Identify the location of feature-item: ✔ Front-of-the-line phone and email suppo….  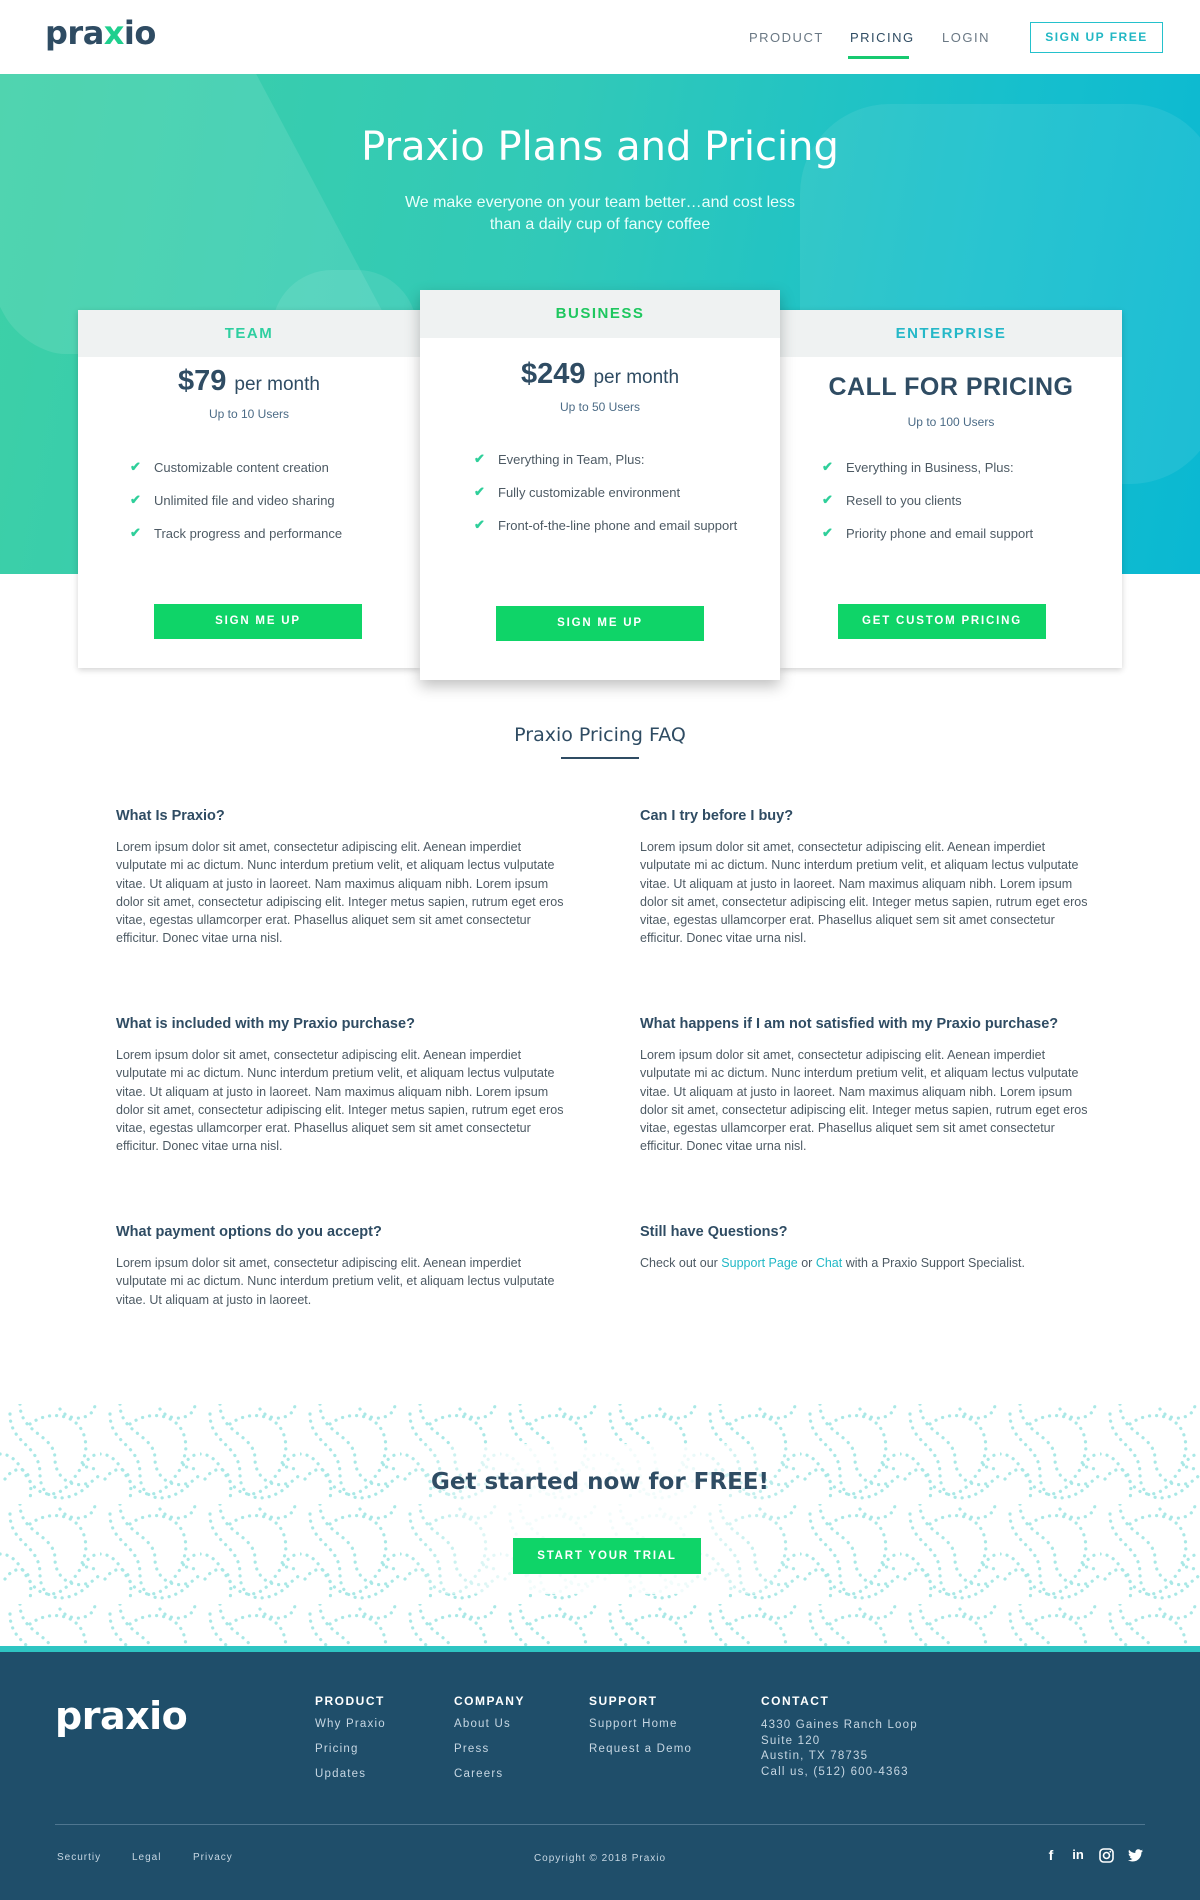
(606, 534).